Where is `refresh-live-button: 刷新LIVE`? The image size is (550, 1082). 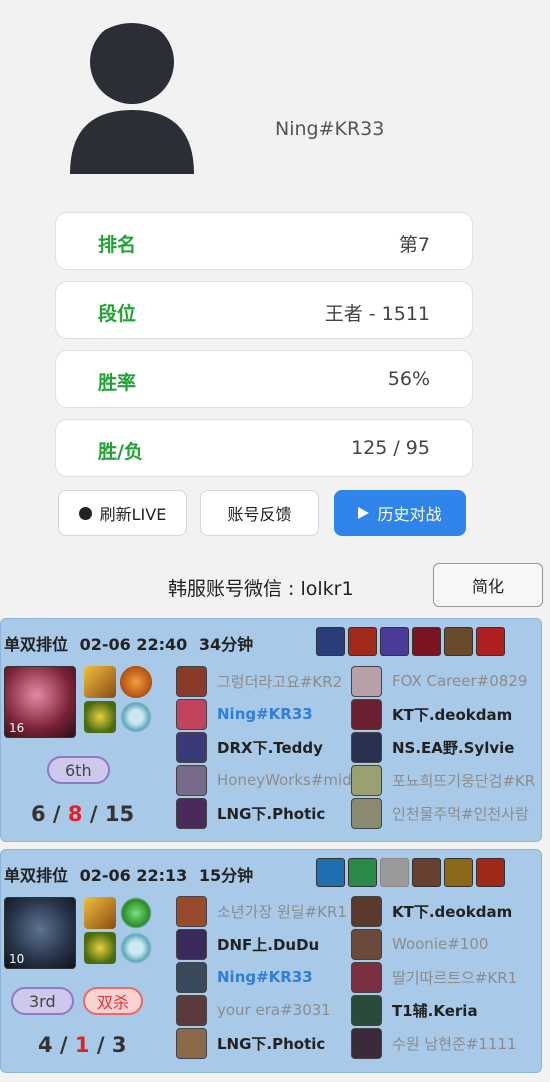 refresh-live-button: 刷新LIVE is located at coordinates (122, 513).